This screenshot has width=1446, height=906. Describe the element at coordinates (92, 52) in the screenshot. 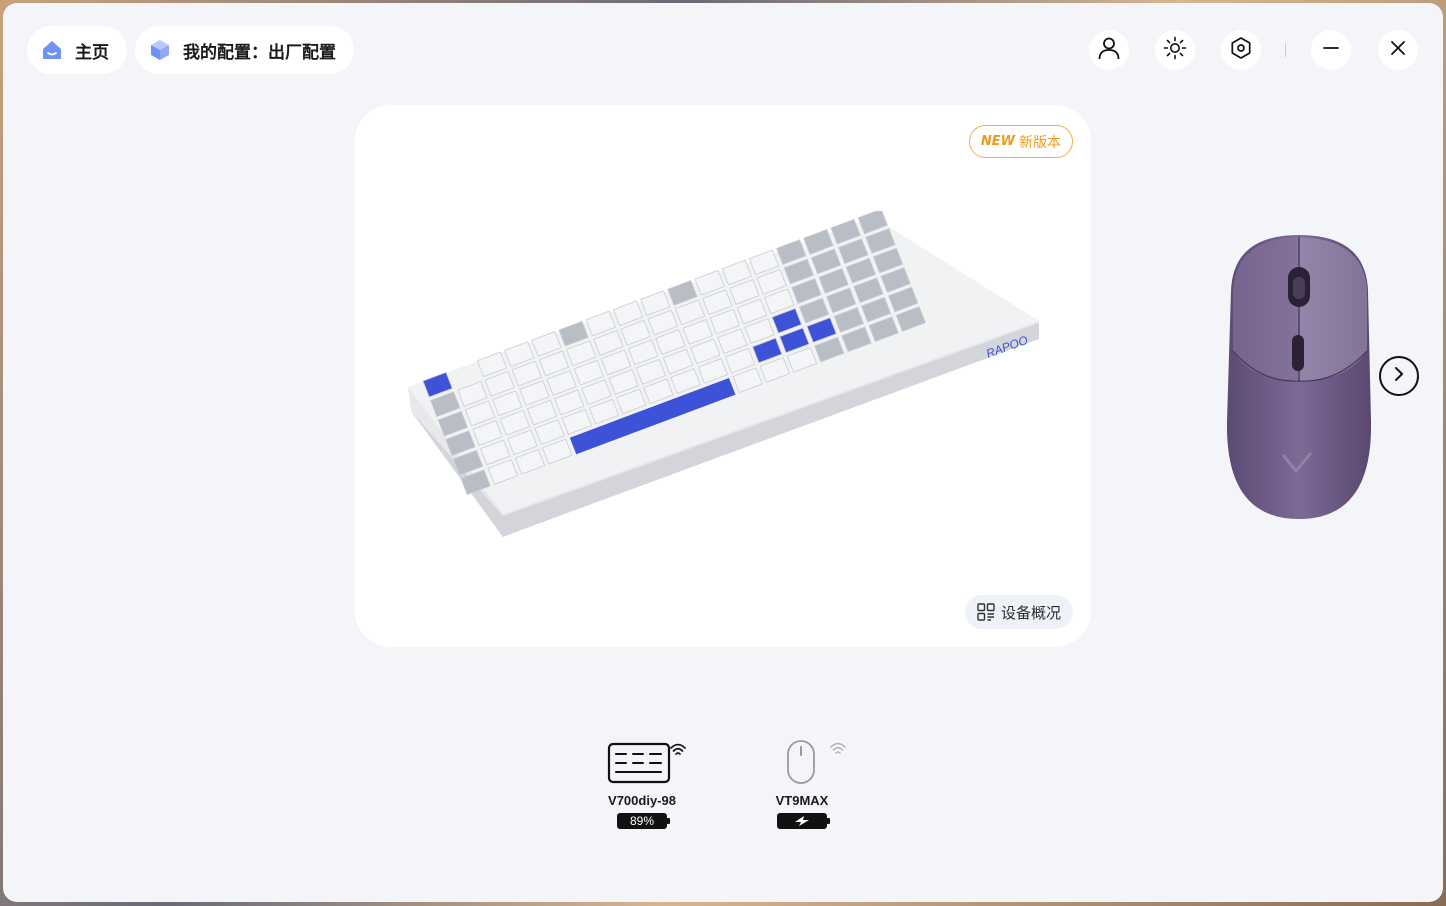

I see `home-label: 主页` at that location.